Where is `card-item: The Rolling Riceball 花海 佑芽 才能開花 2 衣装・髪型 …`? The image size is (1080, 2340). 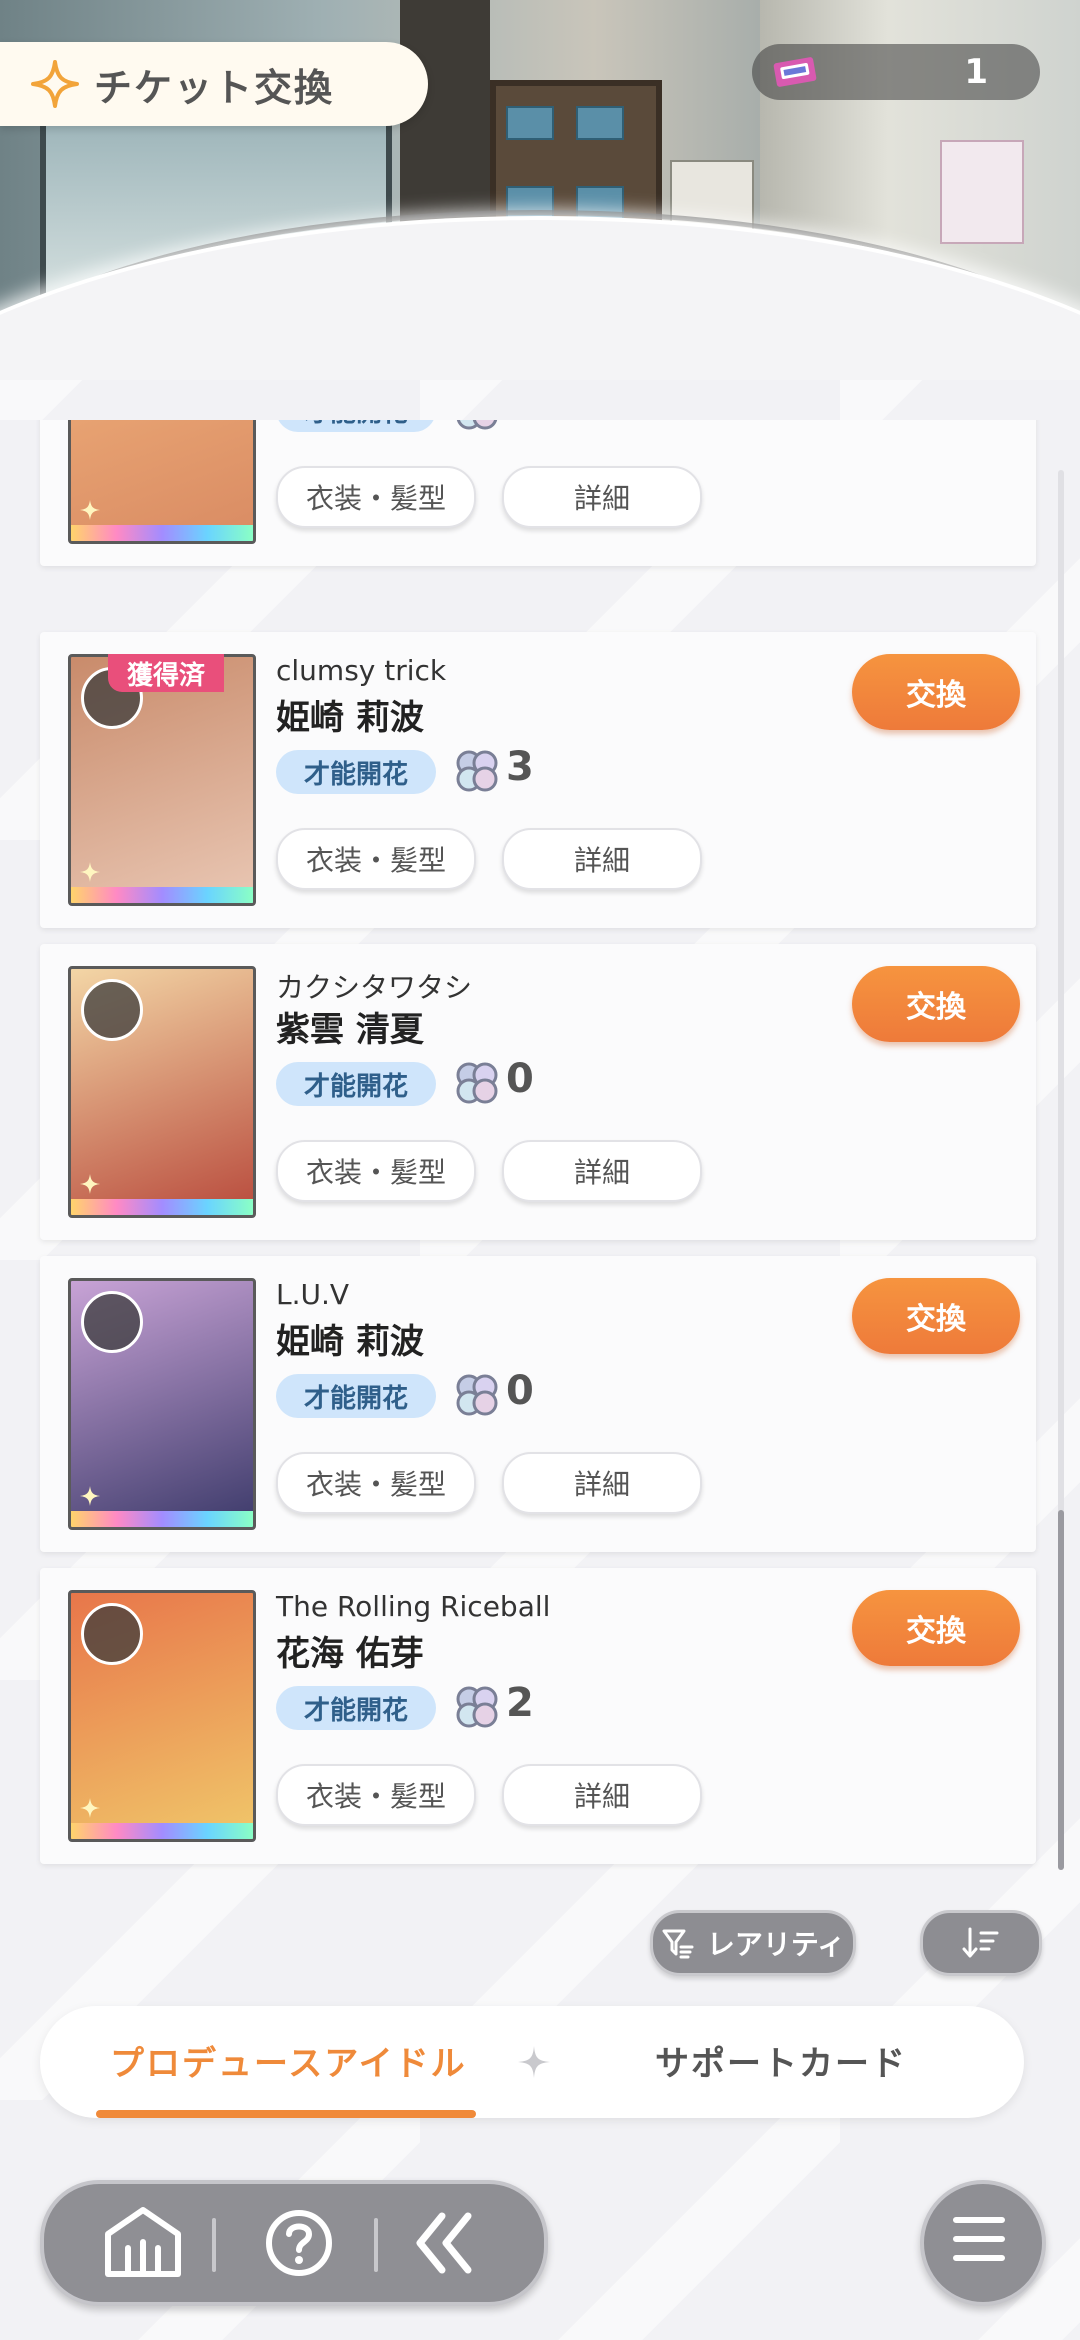 card-item: The Rolling Riceball 花海 佑芽 才能開花 2 衣装・髪型 … is located at coordinates (538, 1716).